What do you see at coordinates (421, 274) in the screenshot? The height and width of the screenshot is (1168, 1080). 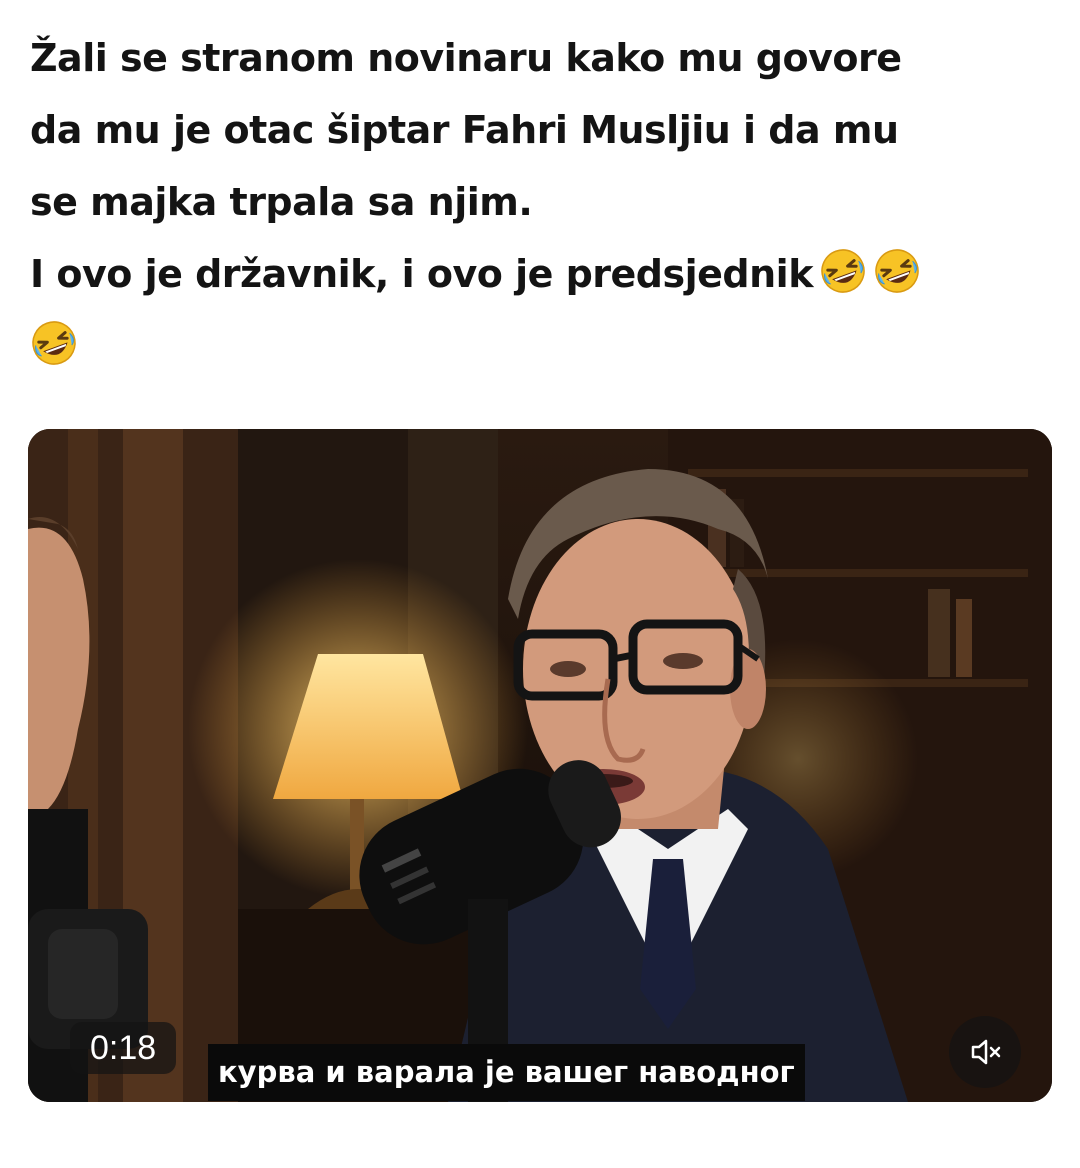 I see `post-text-line-4-text: I ovo je državnik, i ovo je predsjednik` at bounding box center [421, 274].